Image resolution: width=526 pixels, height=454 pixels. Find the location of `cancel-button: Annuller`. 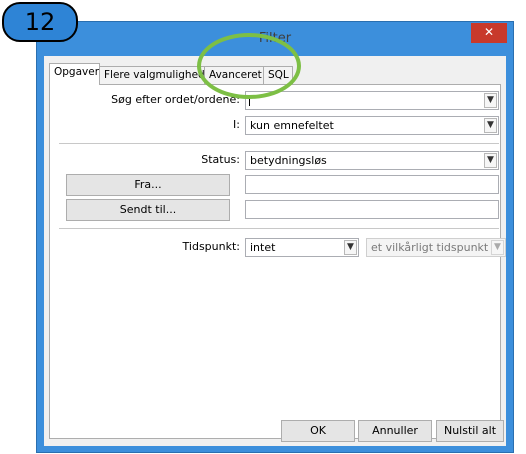

cancel-button: Annuller is located at coordinates (395, 431).